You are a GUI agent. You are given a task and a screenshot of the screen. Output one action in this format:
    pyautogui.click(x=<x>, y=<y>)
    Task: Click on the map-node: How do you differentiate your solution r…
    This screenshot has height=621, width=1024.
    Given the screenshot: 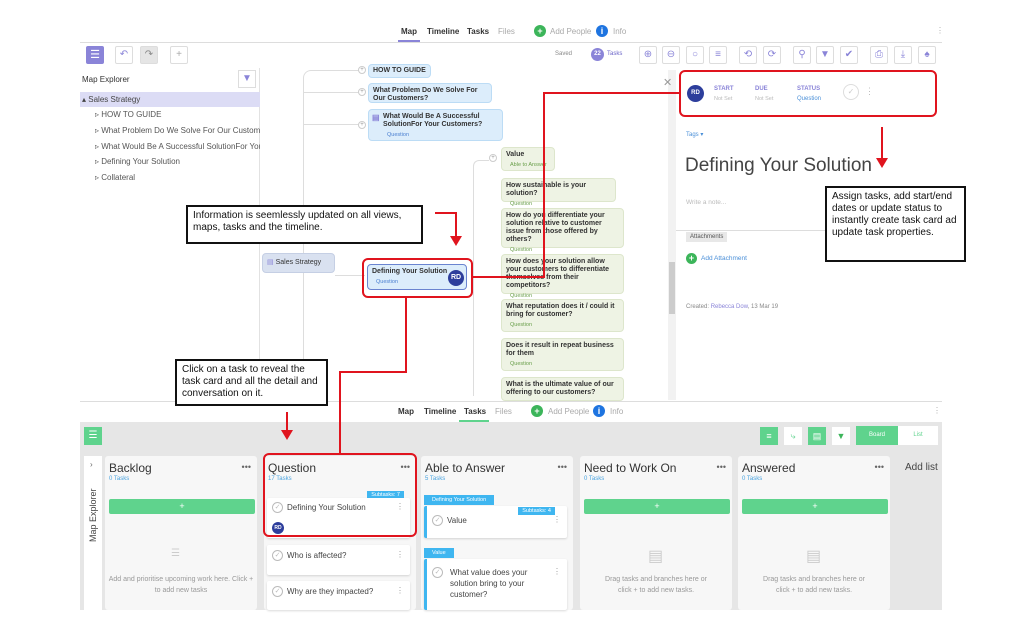 What is the action you would take?
    pyautogui.click(x=562, y=230)
    